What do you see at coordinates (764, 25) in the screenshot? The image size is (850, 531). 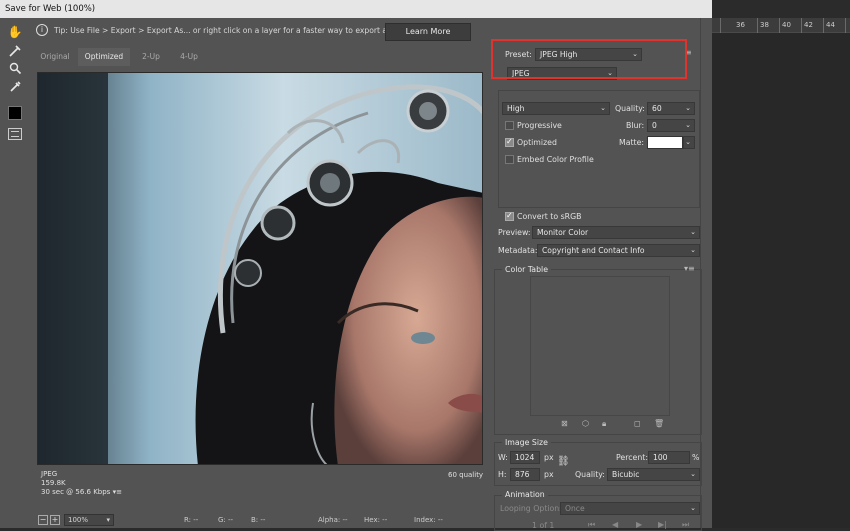 I see `ruler-tick: 38` at bounding box center [764, 25].